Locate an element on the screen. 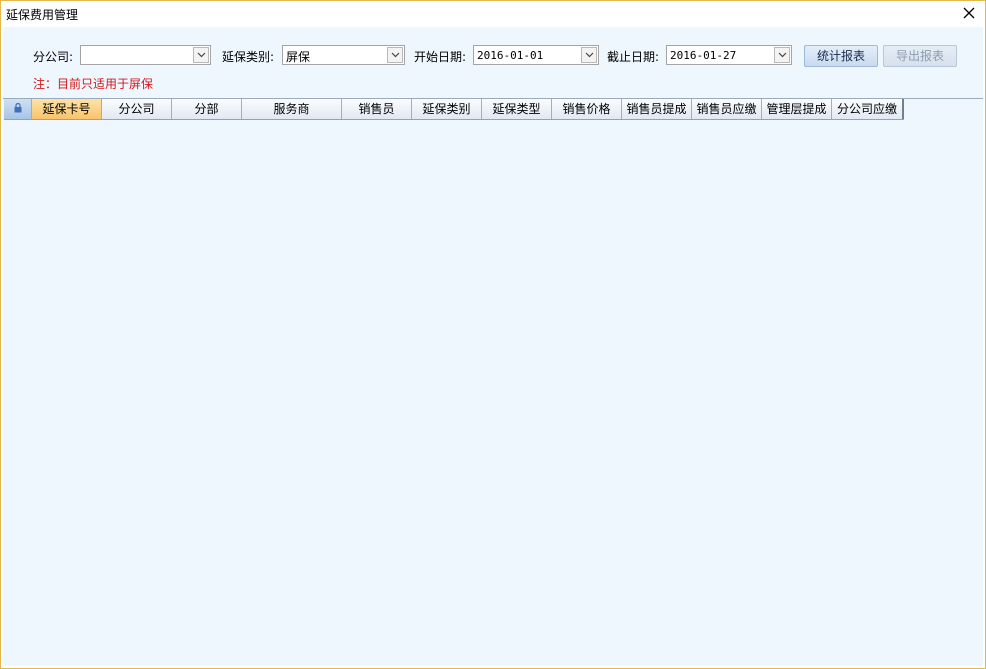  col-header-category: 延保类别 is located at coordinates (447, 109).